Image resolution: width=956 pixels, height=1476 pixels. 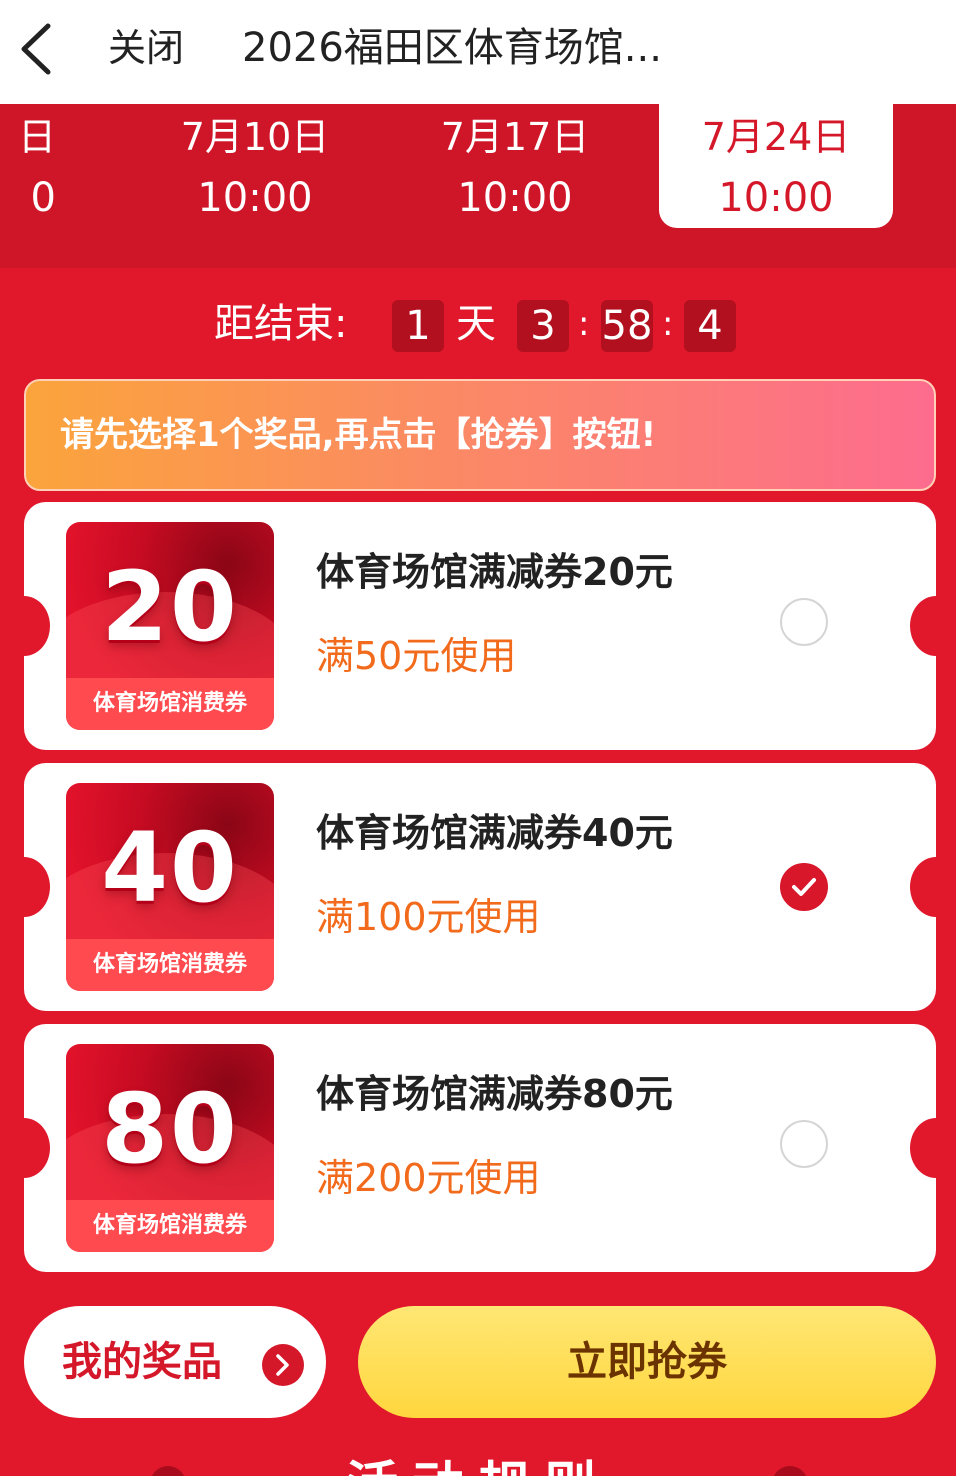 What do you see at coordinates (36, 137) in the screenshot?
I see `date-tab-date: 日` at bounding box center [36, 137].